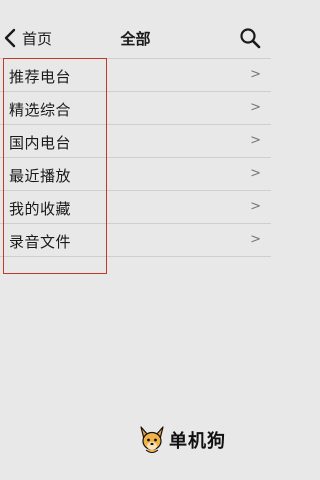 This screenshot has width=320, height=480. Describe the element at coordinates (40, 110) in the screenshot. I see `list-item-label: 精选综合` at that location.